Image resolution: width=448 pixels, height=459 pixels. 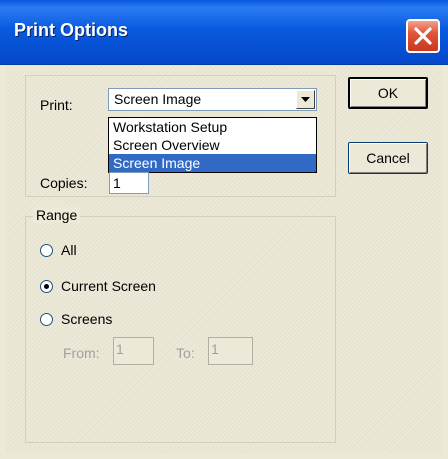 What do you see at coordinates (56, 105) in the screenshot?
I see `print-label: Print:` at bounding box center [56, 105].